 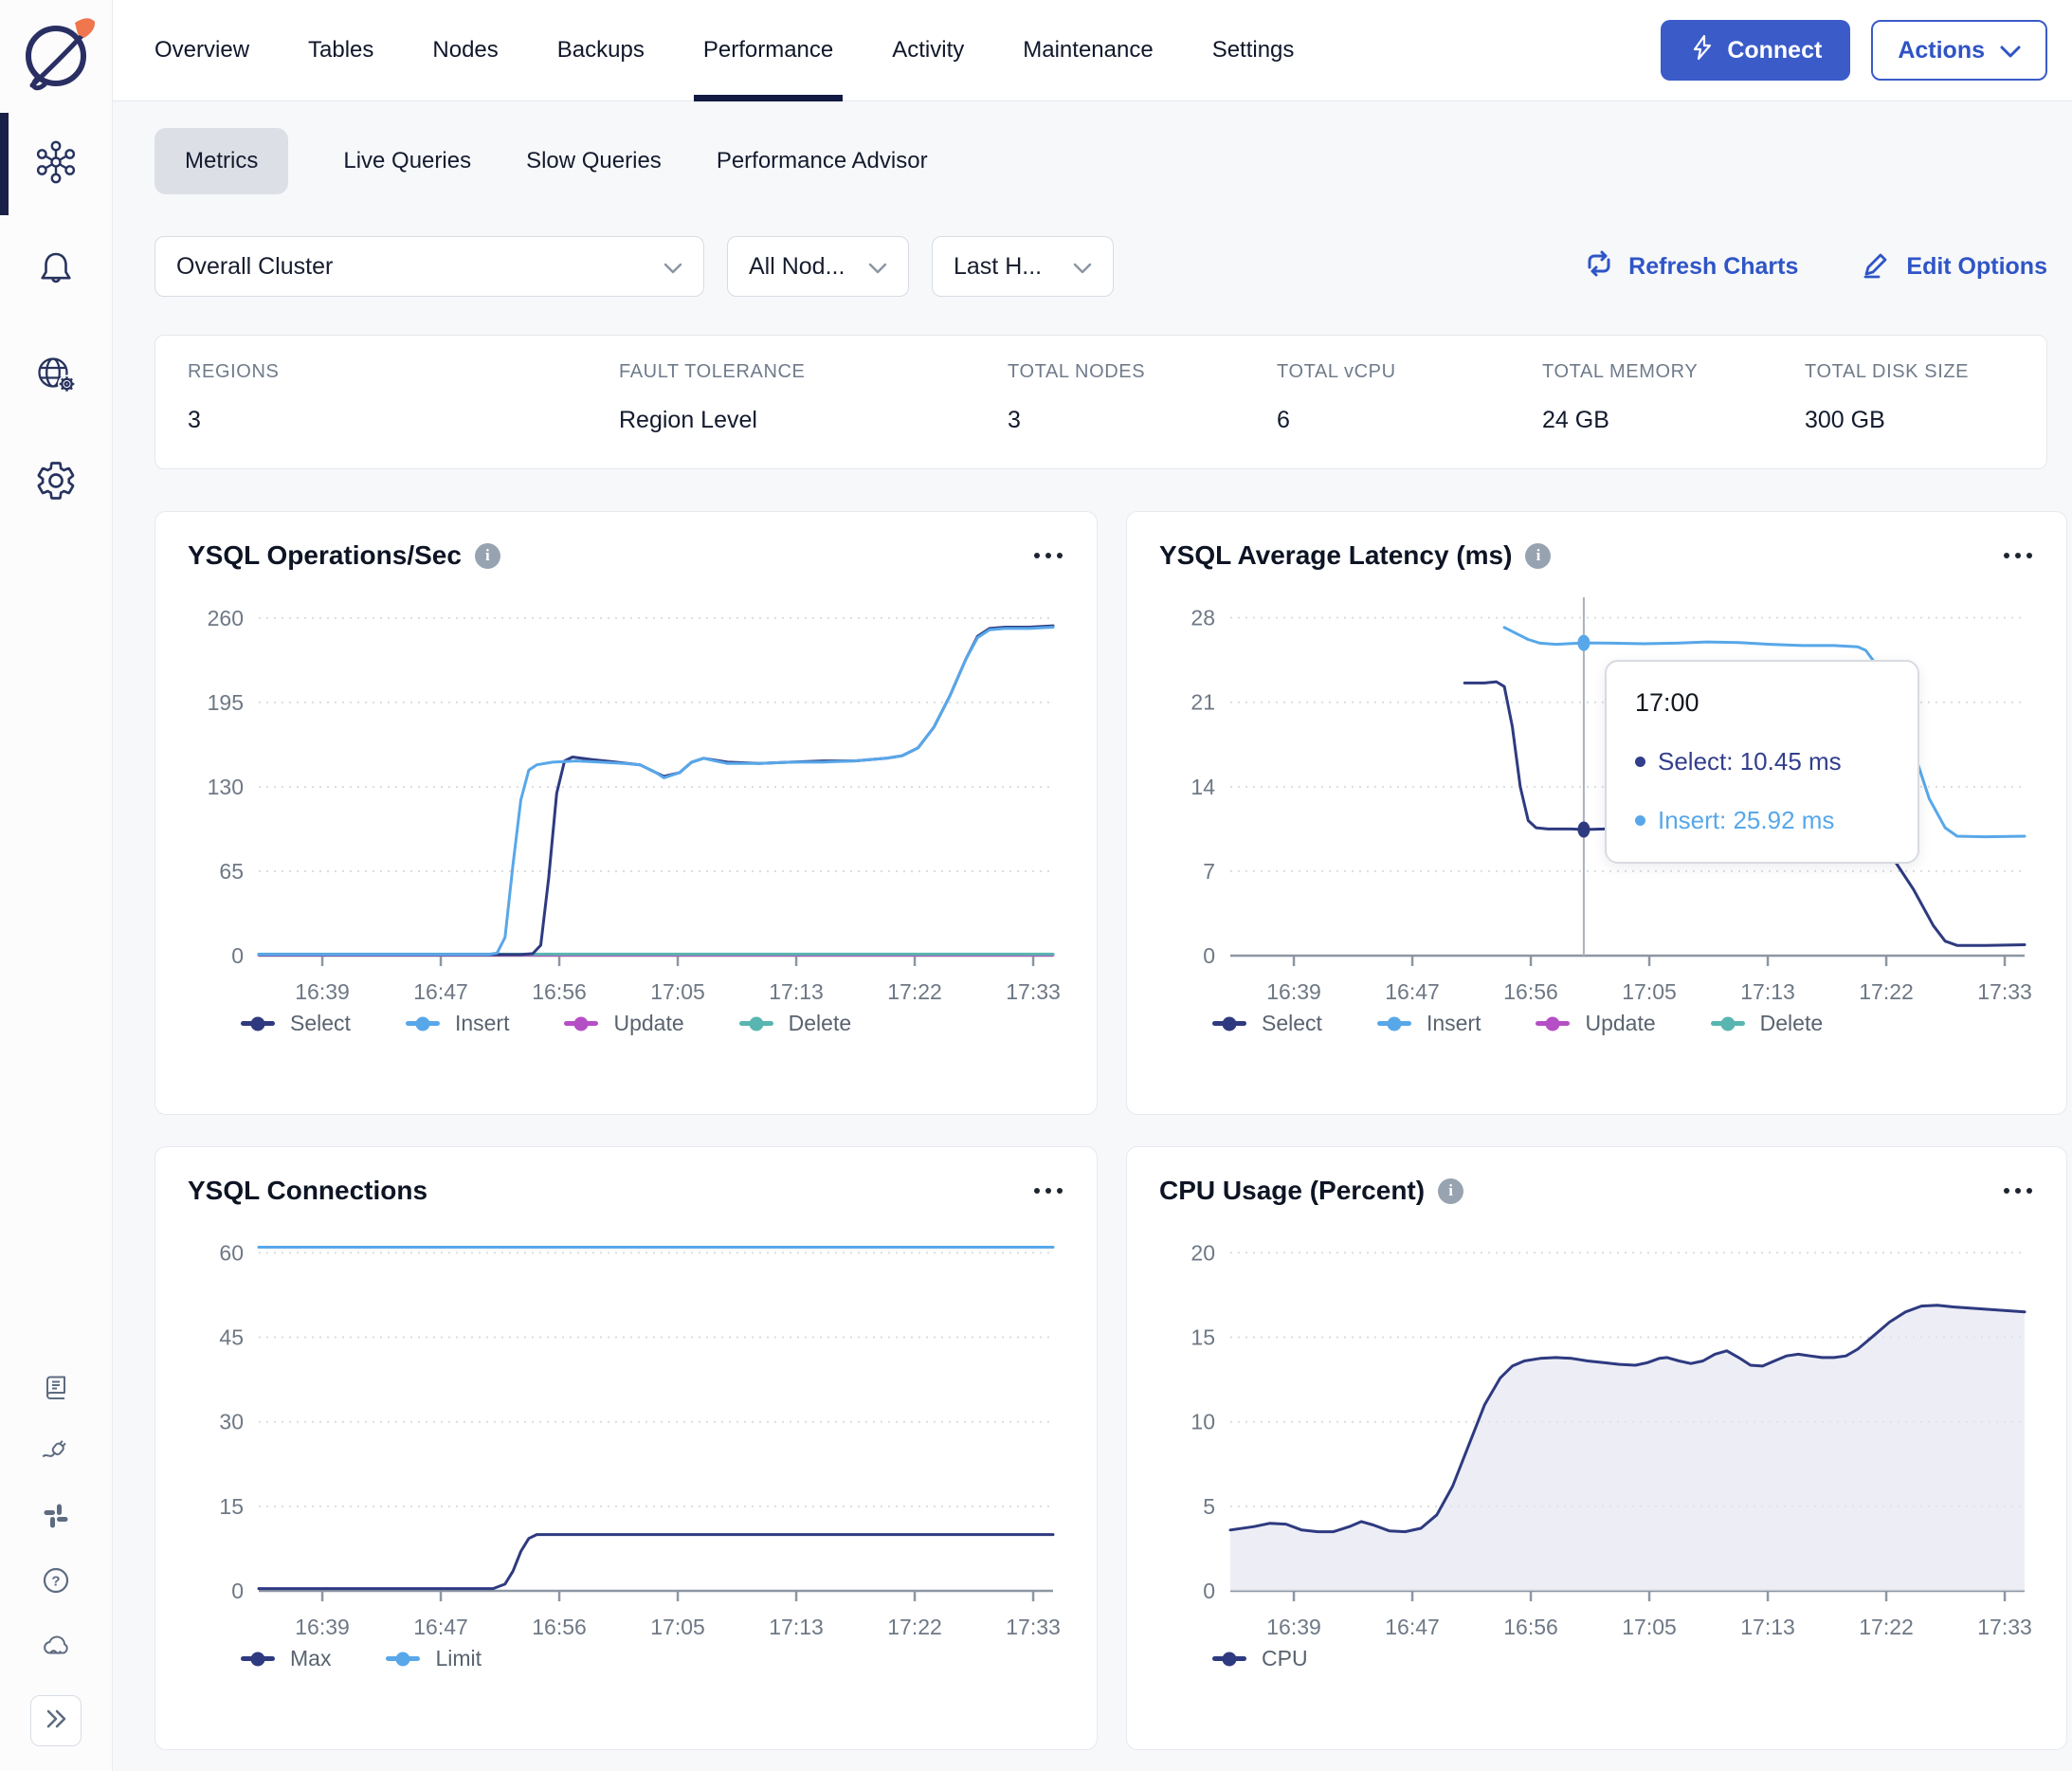 I want to click on svg-text: 60, so click(x=231, y=1253).